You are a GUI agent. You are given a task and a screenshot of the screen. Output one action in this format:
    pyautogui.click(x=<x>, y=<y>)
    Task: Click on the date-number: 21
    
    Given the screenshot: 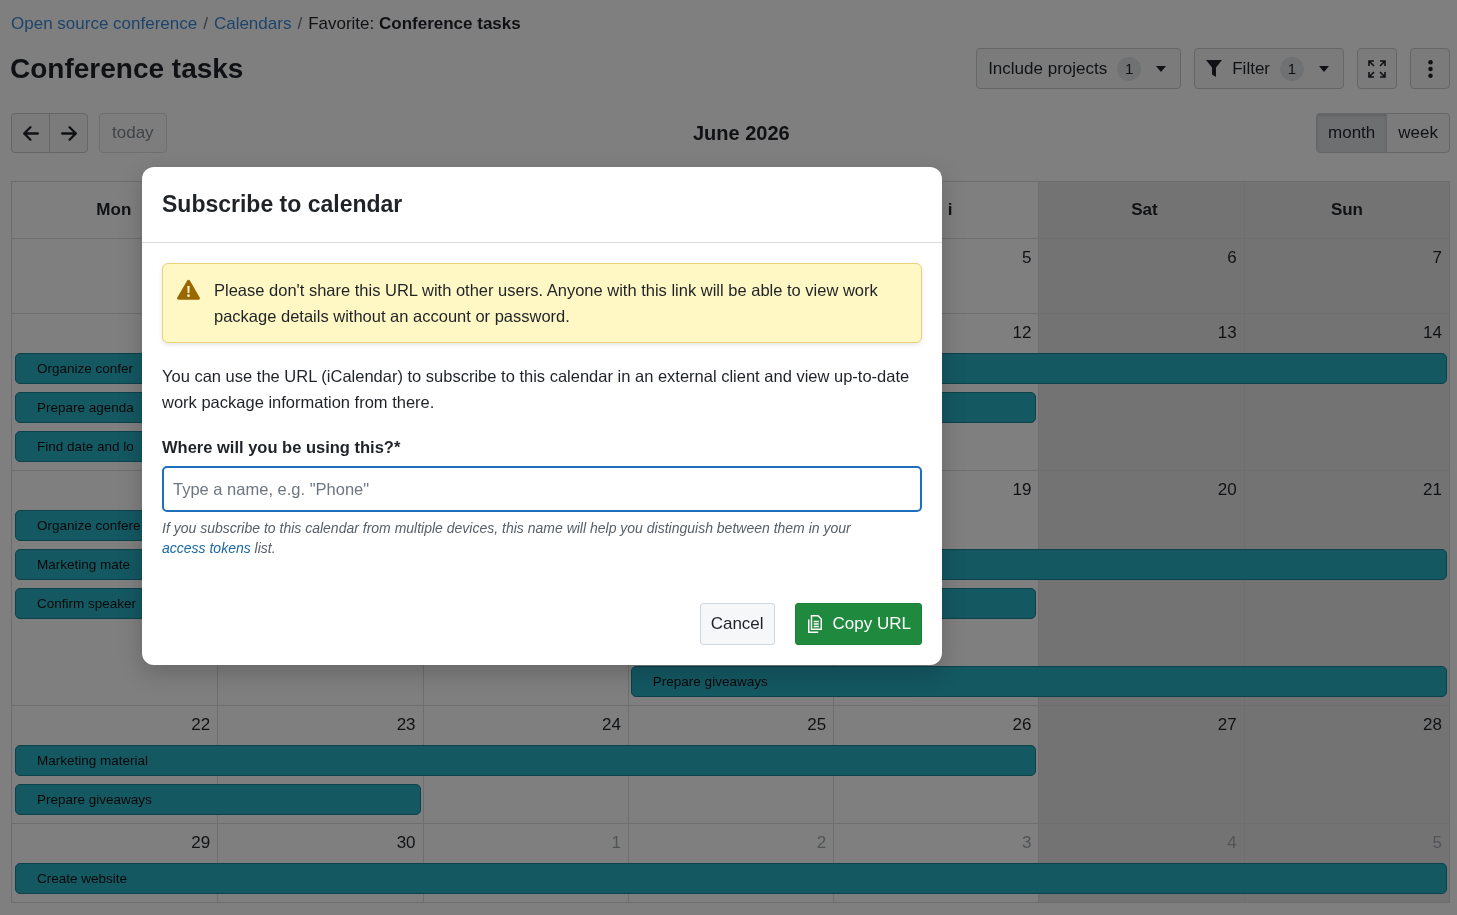 What is the action you would take?
    pyautogui.click(x=1433, y=489)
    